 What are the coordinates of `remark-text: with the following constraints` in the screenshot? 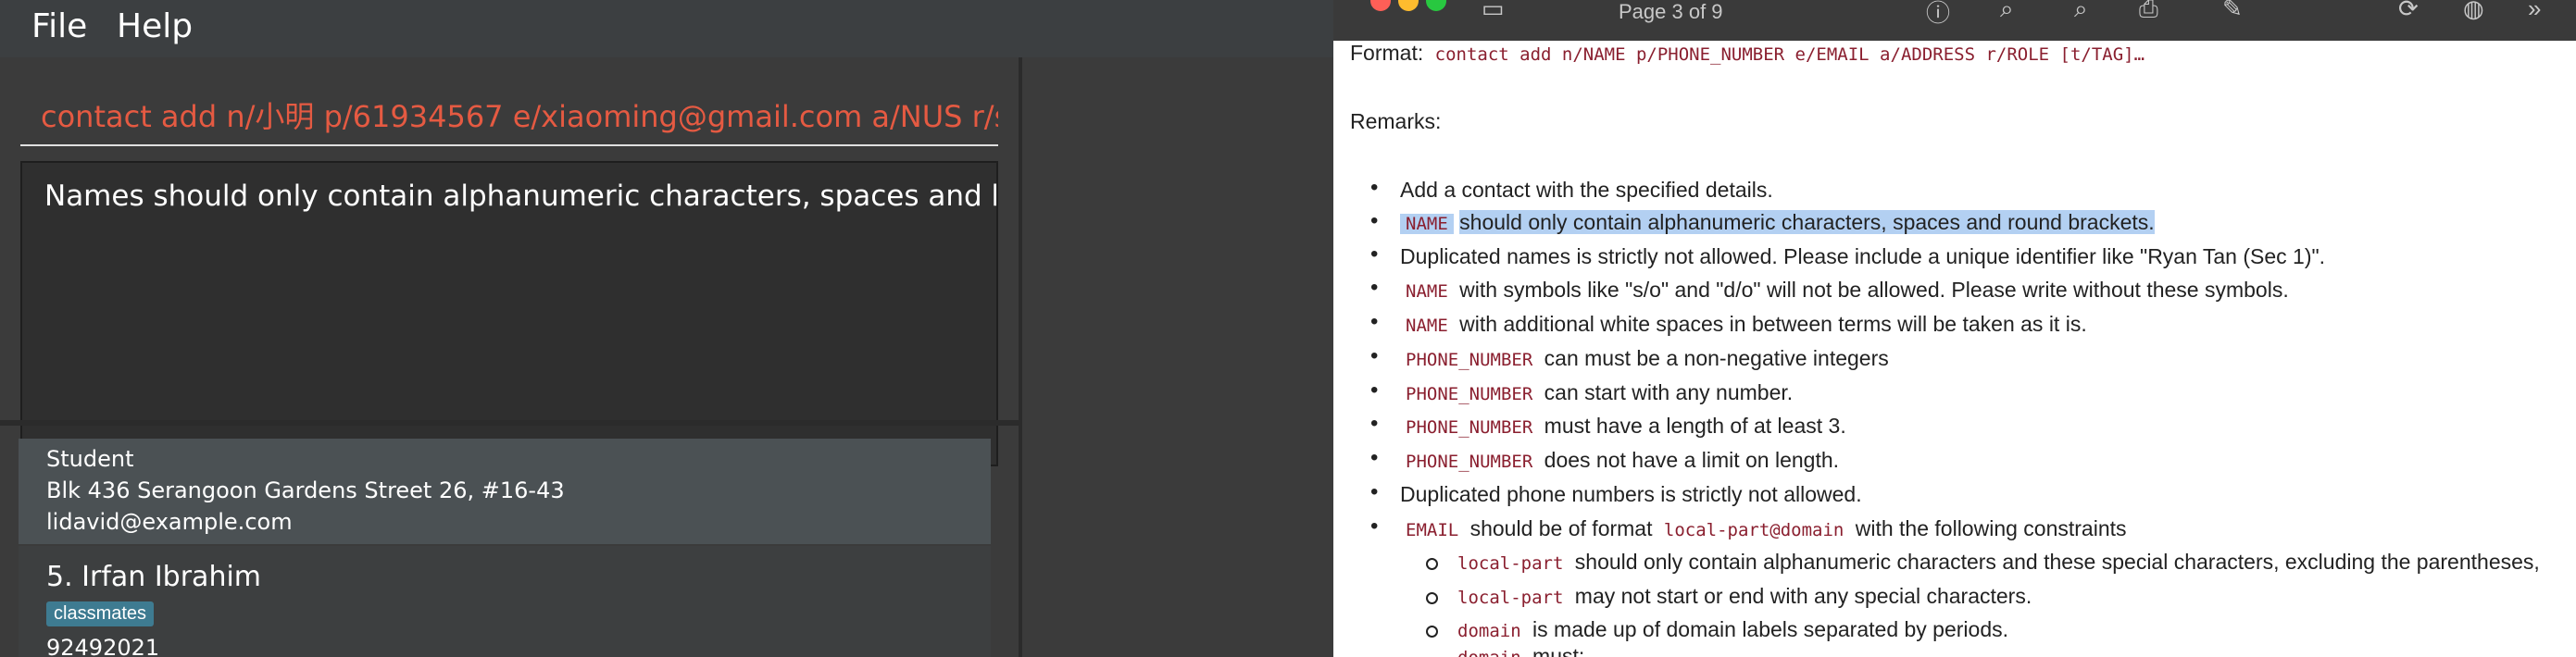 It's located at (1991, 528).